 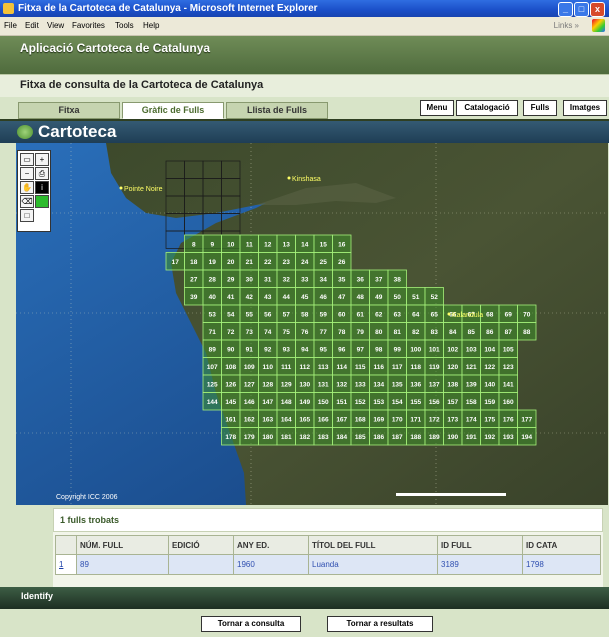 What do you see at coordinates (194, 278) in the screenshot?
I see `sheet-cell: 27` at bounding box center [194, 278].